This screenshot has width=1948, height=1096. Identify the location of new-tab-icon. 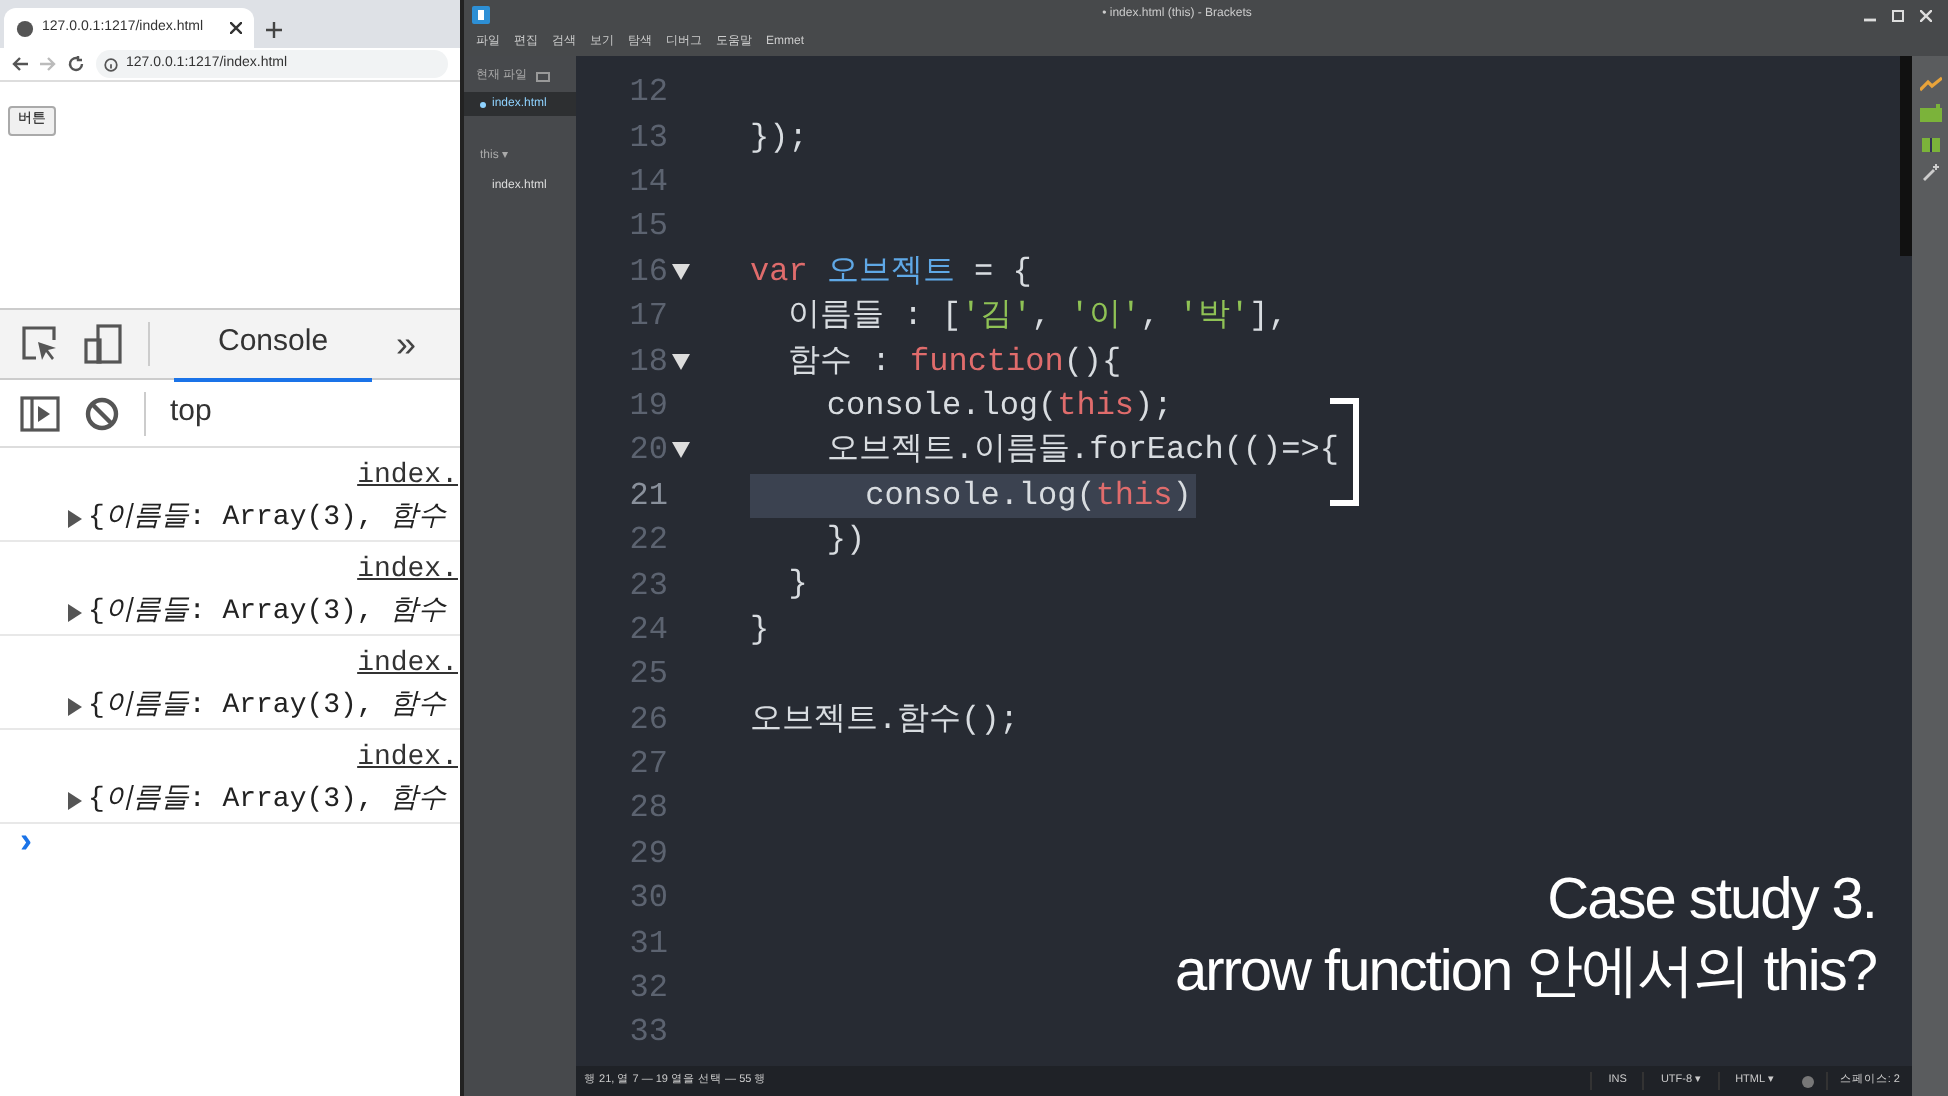
(274, 30).